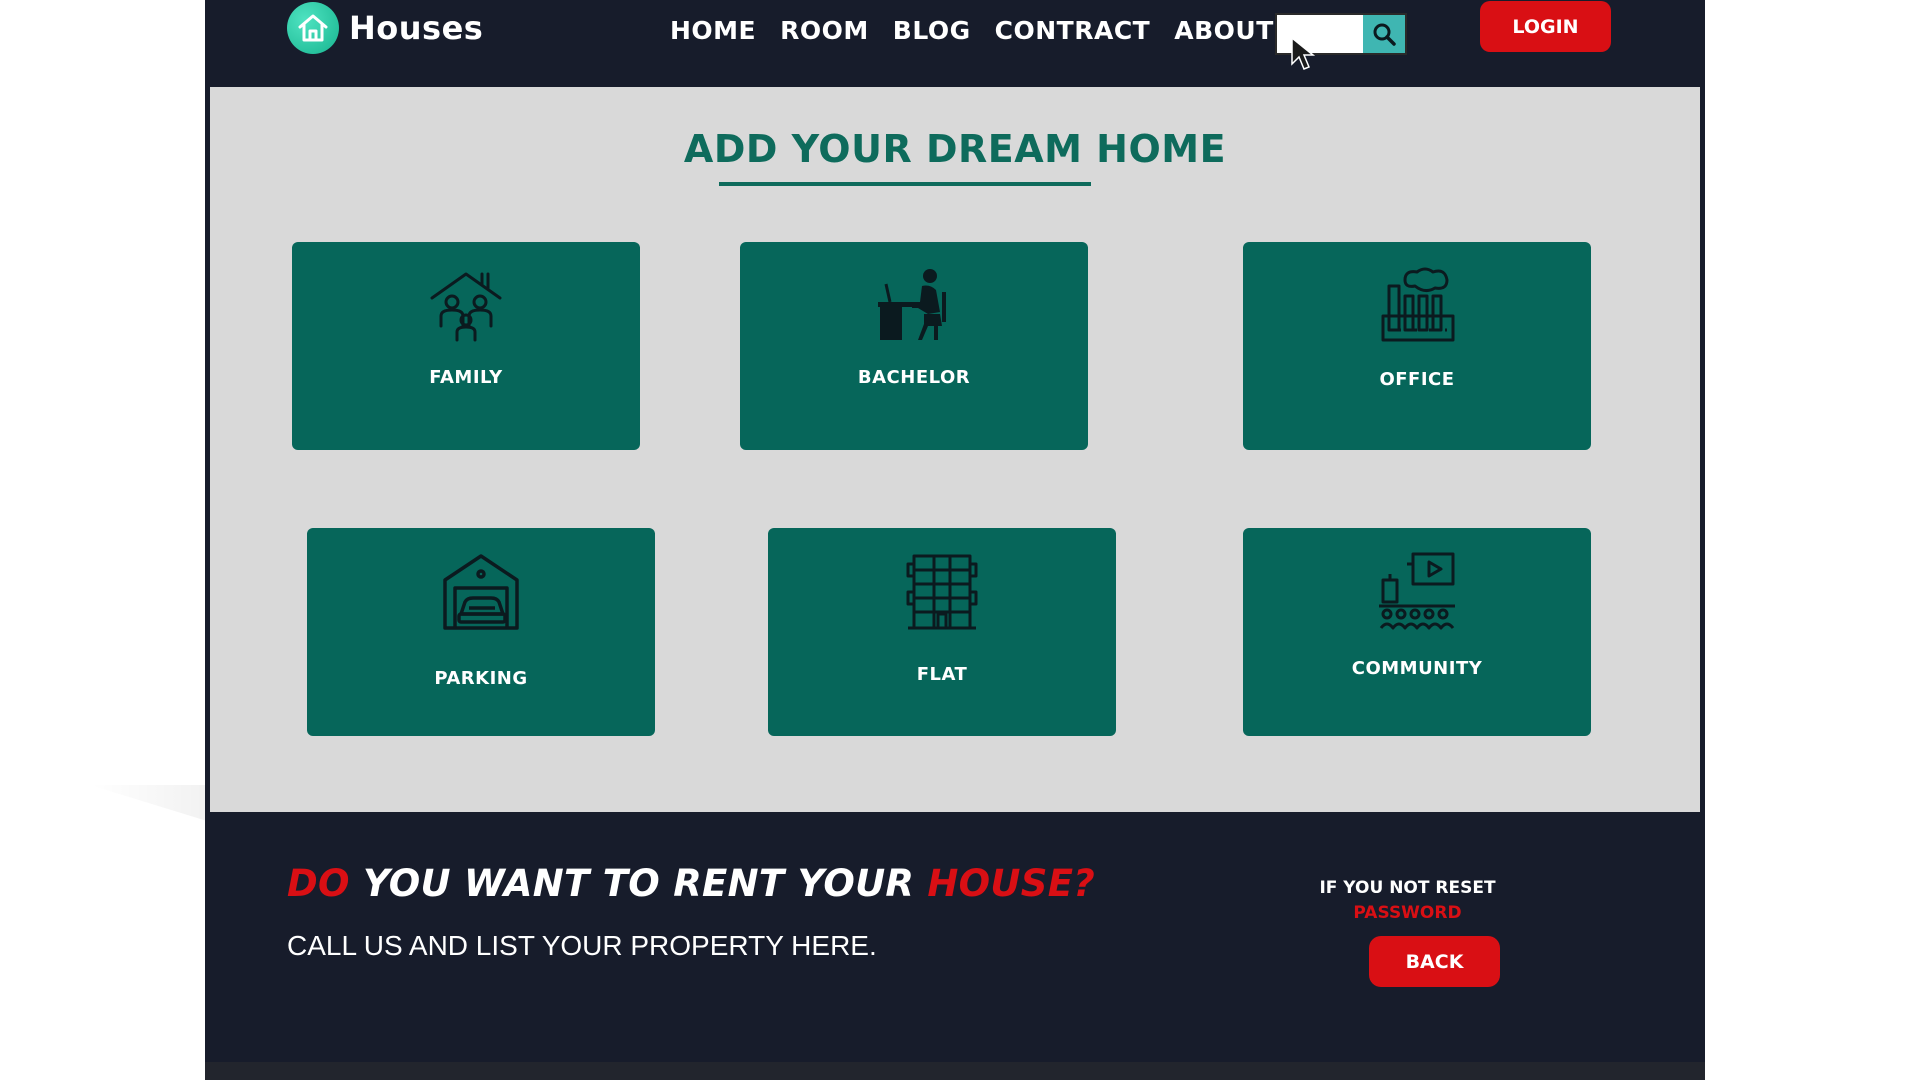 The height and width of the screenshot is (1080, 1920). What do you see at coordinates (638, 883) in the screenshot?
I see `heading-part-middle: YOU WANT TO RENT YOUR` at bounding box center [638, 883].